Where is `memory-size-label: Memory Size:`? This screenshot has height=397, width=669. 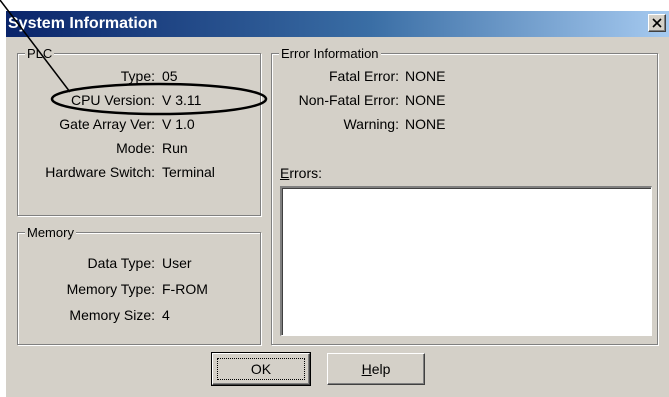 memory-size-label: Memory Size: is located at coordinates (112, 315).